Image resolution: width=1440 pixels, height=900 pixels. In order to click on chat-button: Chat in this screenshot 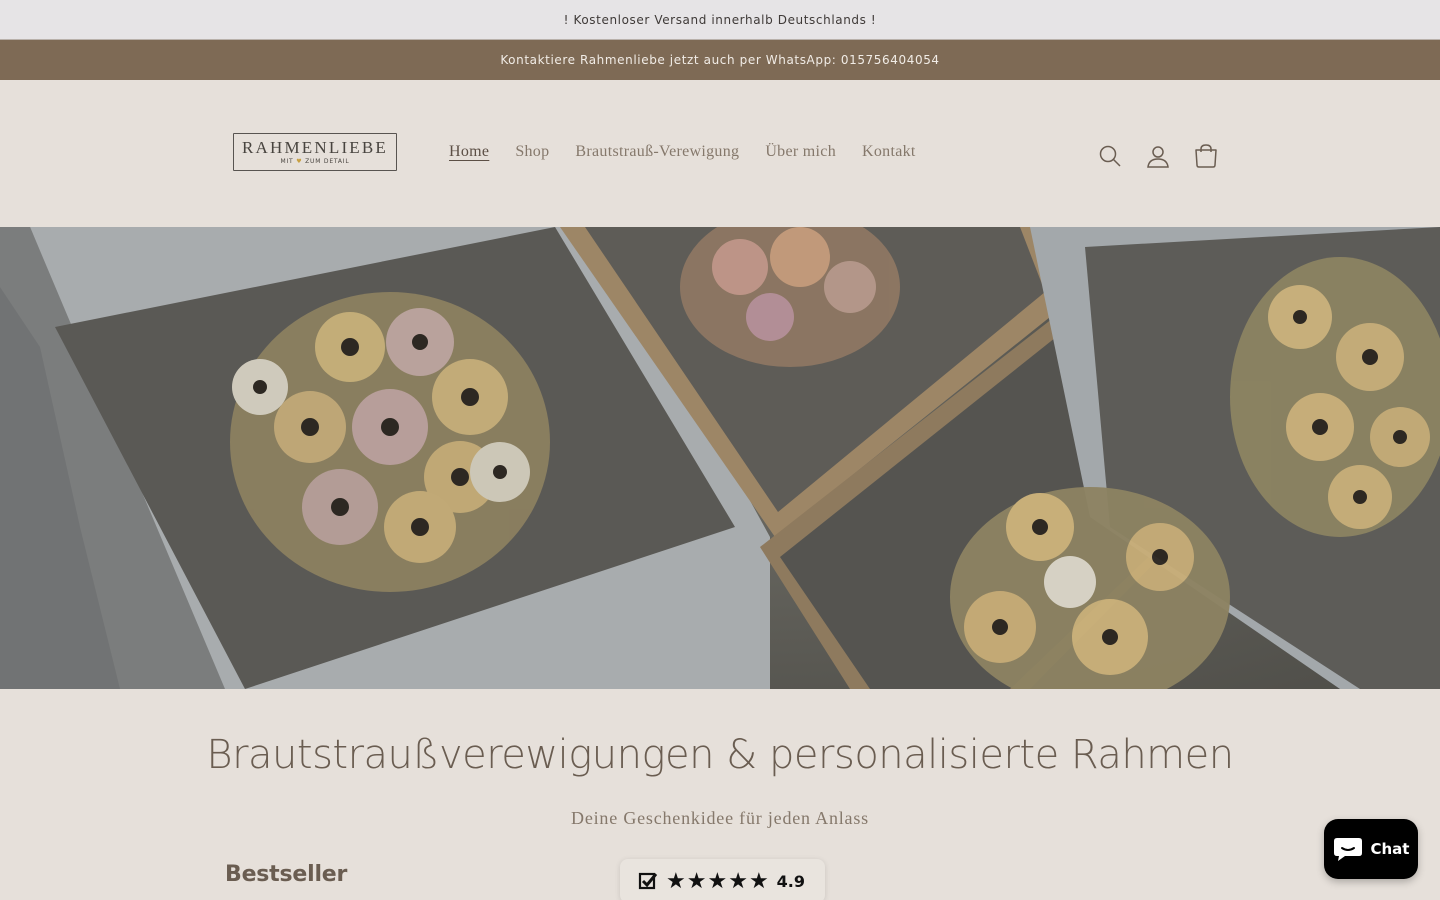, I will do `click(1371, 849)`.